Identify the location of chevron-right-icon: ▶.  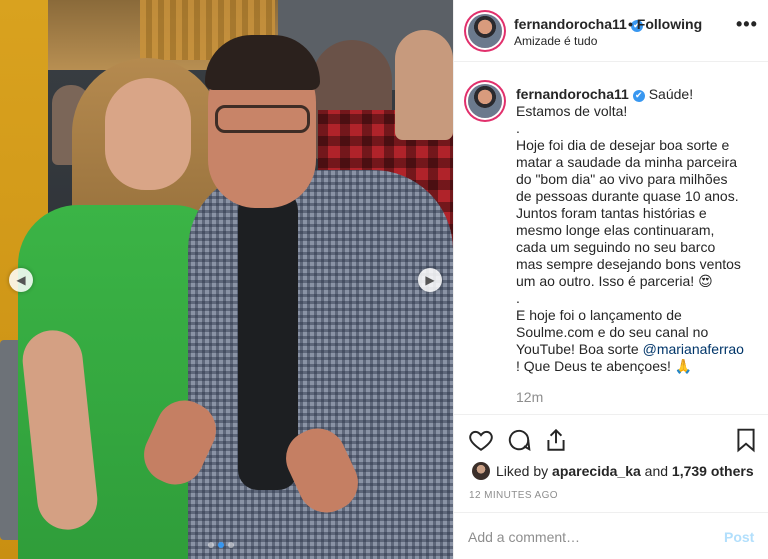
(430, 280).